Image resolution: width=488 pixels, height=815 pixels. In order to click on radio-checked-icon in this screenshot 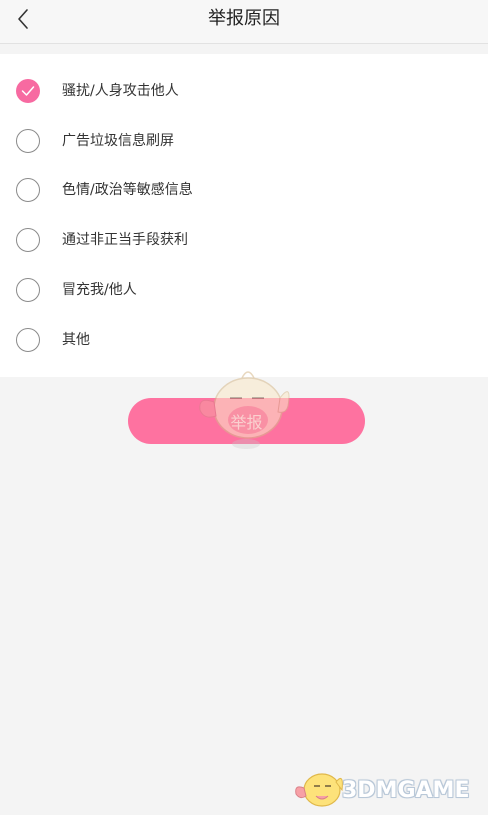, I will do `click(28, 91)`.